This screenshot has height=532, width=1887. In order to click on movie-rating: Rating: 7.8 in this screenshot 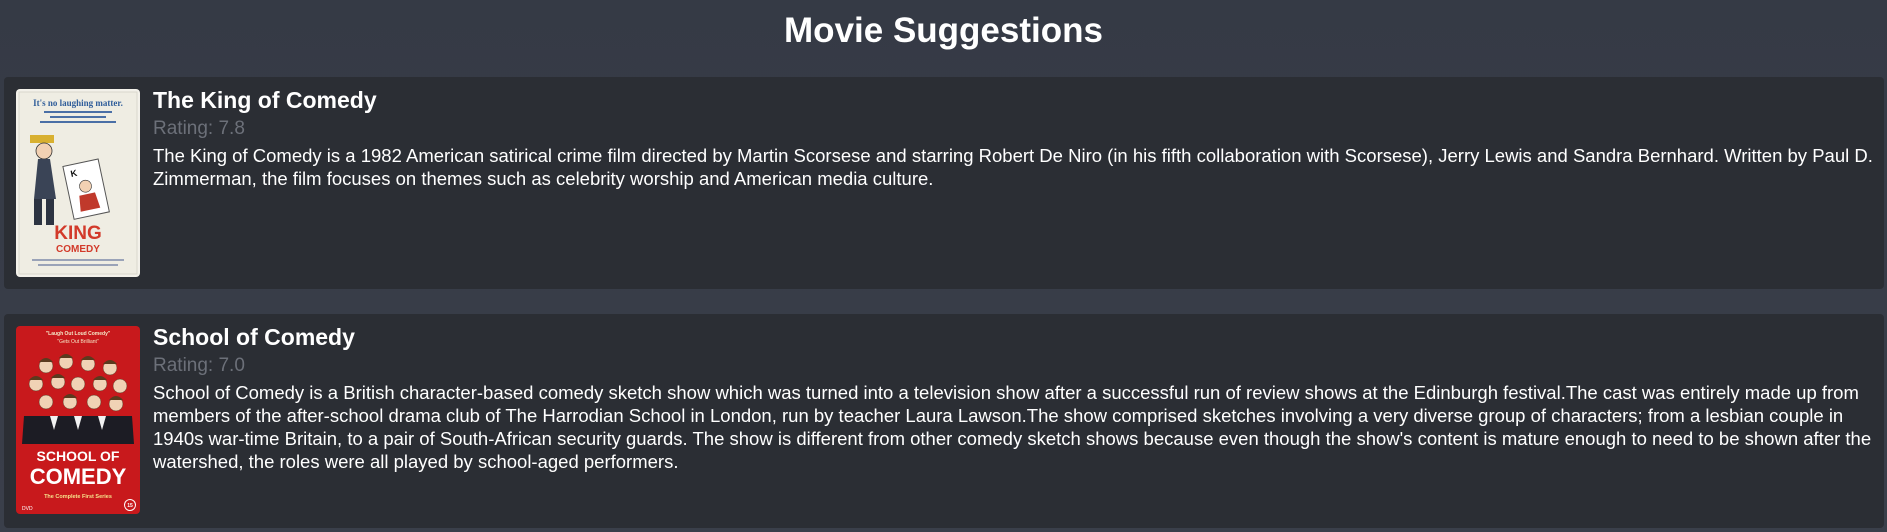, I will do `click(1013, 129)`.